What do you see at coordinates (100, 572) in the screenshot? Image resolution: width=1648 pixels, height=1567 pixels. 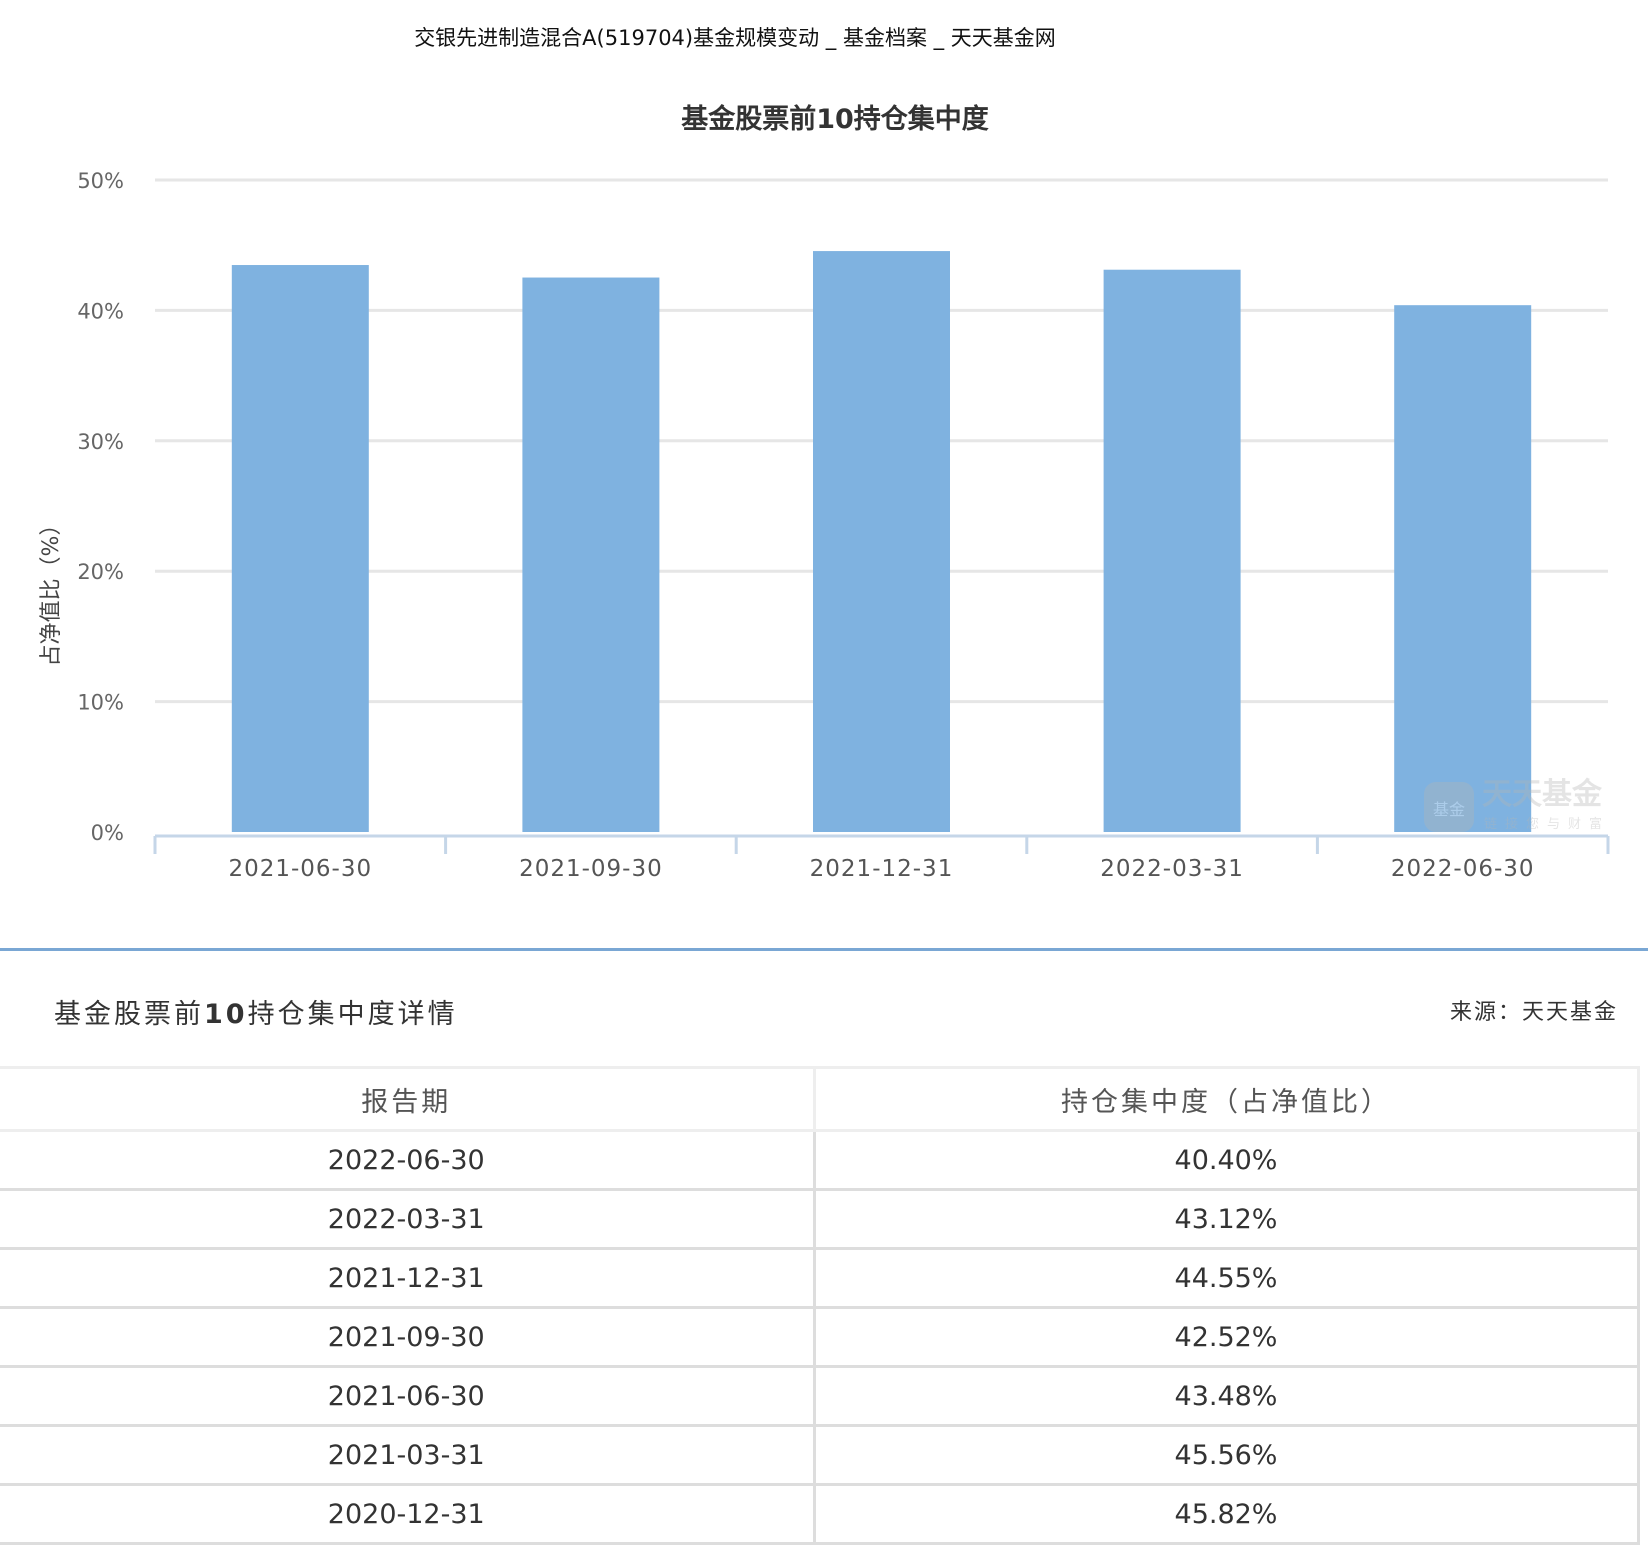 I see `y-tick-label: 20%` at bounding box center [100, 572].